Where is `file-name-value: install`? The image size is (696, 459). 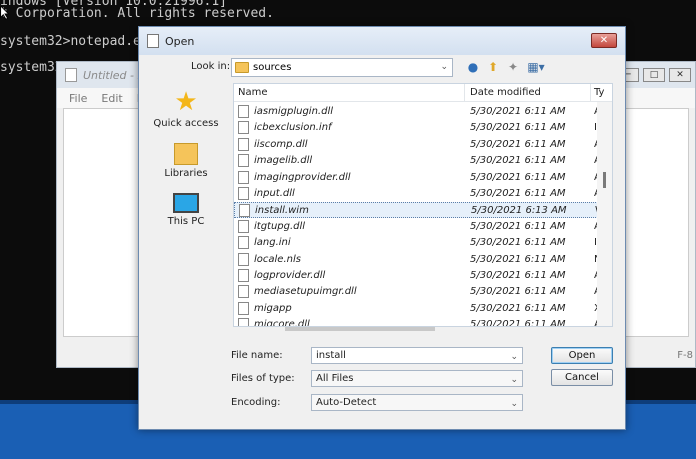 file-name-value: install is located at coordinates (331, 355).